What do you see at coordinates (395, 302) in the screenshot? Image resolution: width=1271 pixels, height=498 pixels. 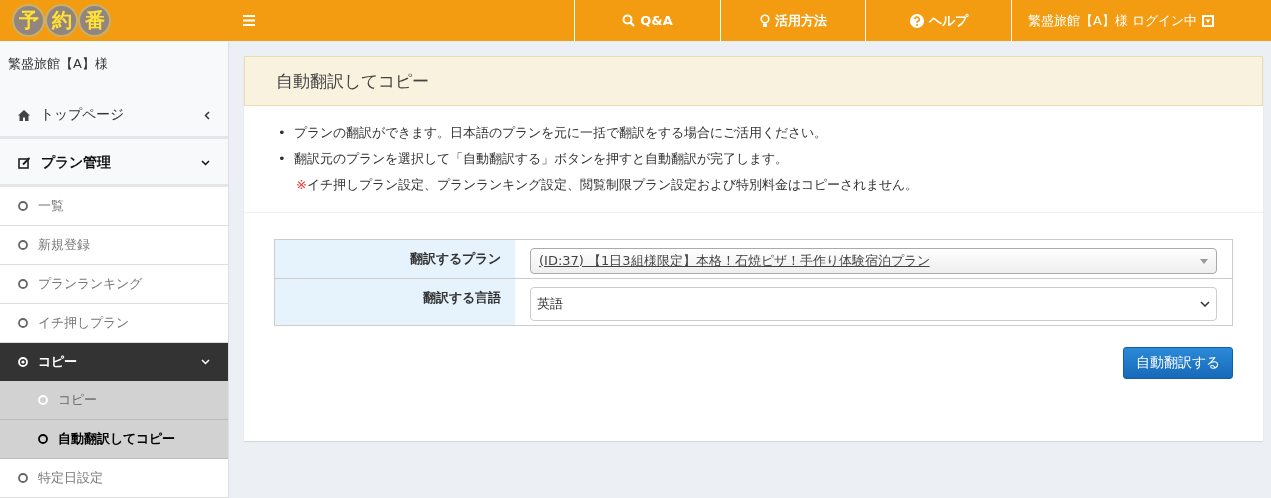 I see `form-label: 翻訳する言語` at bounding box center [395, 302].